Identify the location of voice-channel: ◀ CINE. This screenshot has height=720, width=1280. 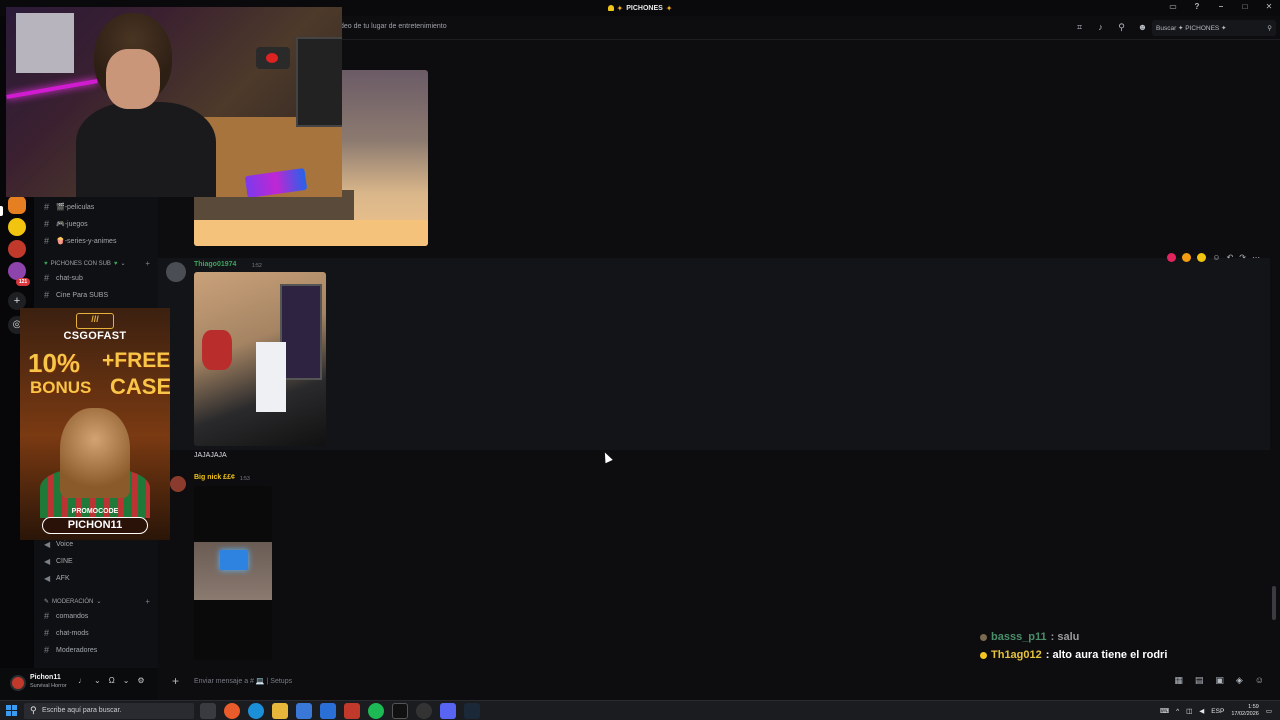
(58, 561).